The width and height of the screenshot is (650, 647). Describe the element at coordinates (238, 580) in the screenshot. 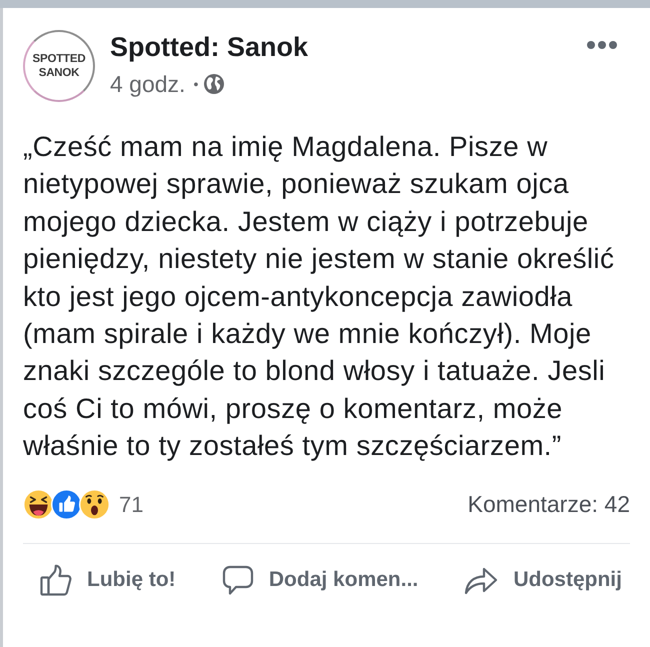

I see `speech-bubble-icon` at that location.